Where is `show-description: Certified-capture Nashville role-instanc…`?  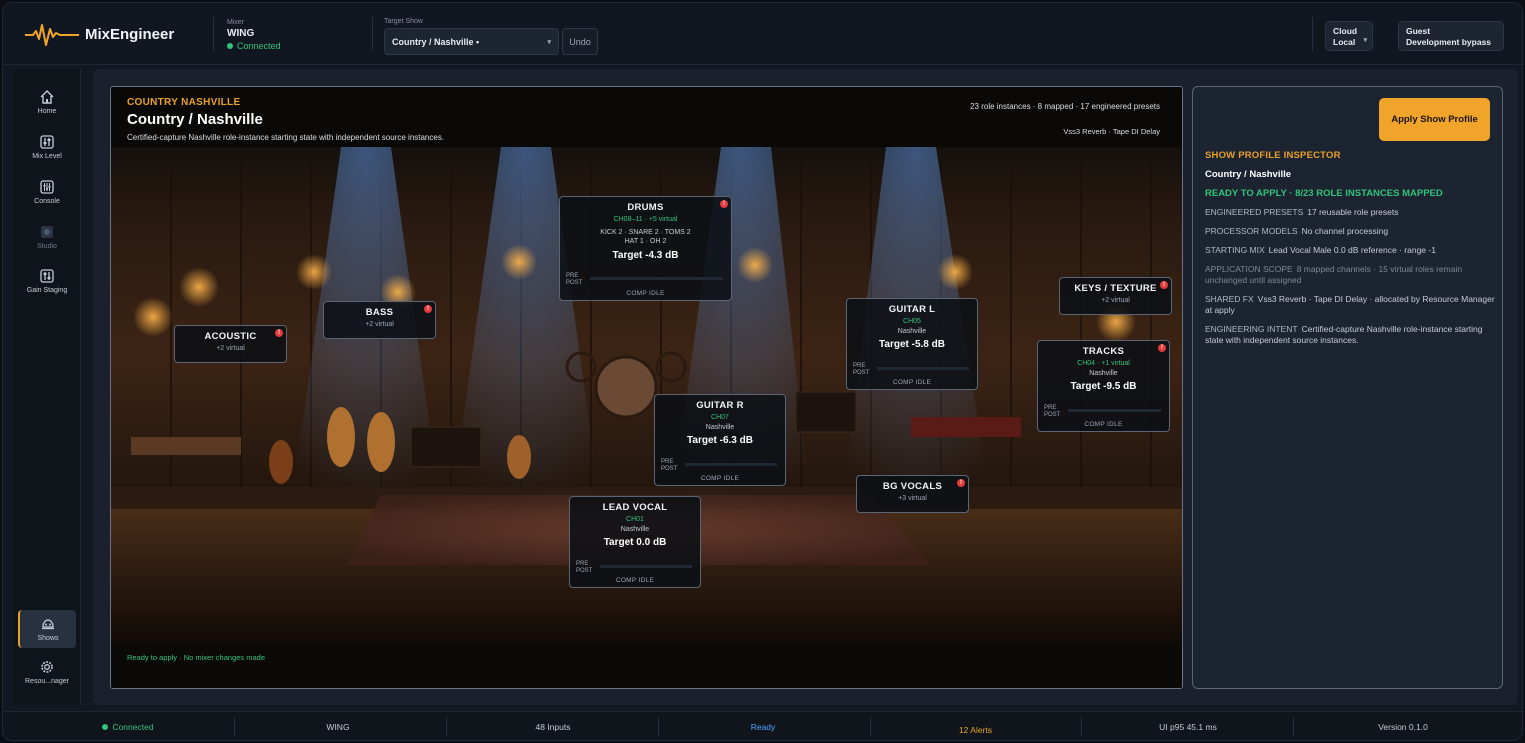 show-description: Certified-capture Nashville role-instanc… is located at coordinates (286, 137).